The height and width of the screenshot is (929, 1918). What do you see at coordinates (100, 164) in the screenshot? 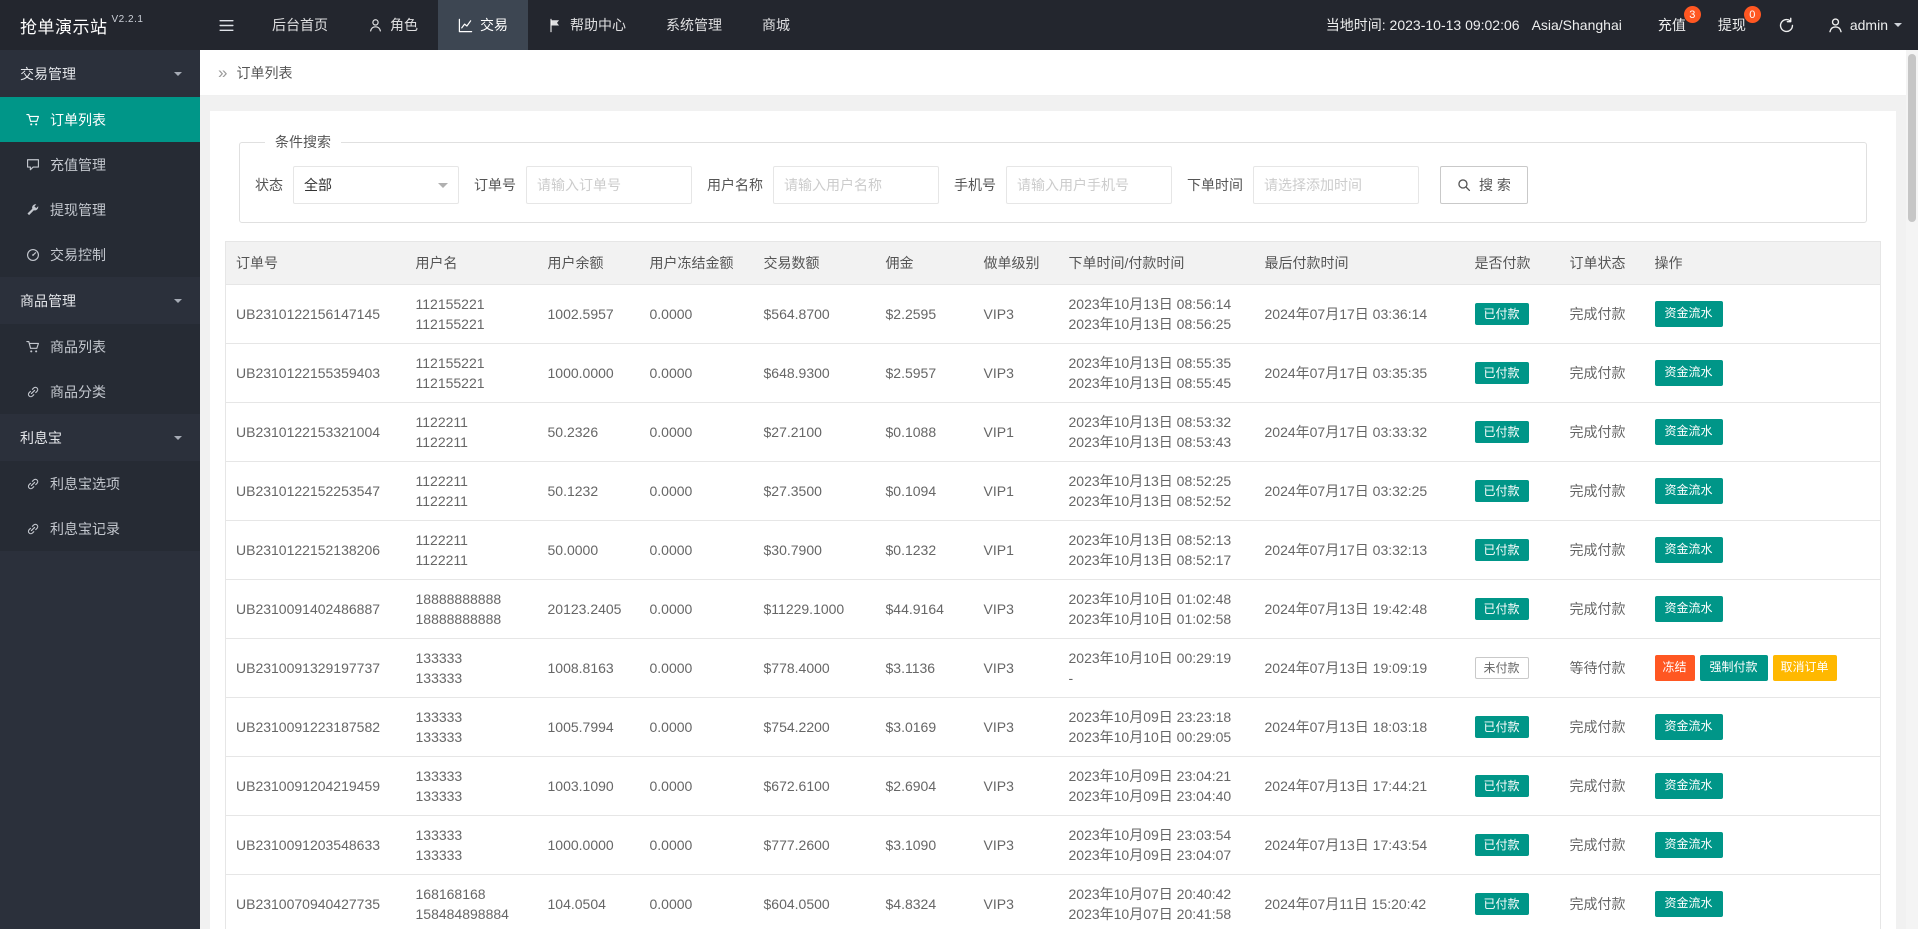
I see `sidebar-item: 充值管理` at bounding box center [100, 164].